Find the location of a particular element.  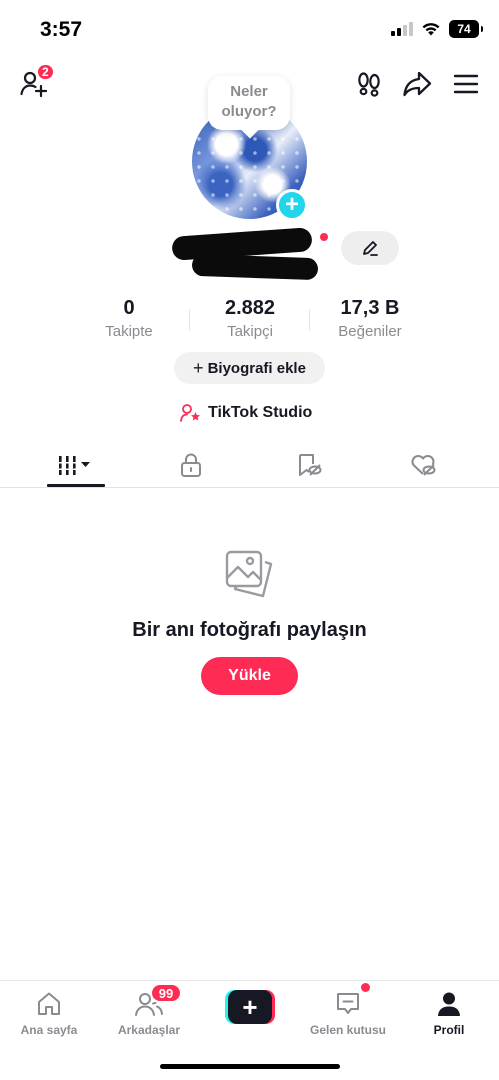

footprint-icon is located at coordinates (369, 84).